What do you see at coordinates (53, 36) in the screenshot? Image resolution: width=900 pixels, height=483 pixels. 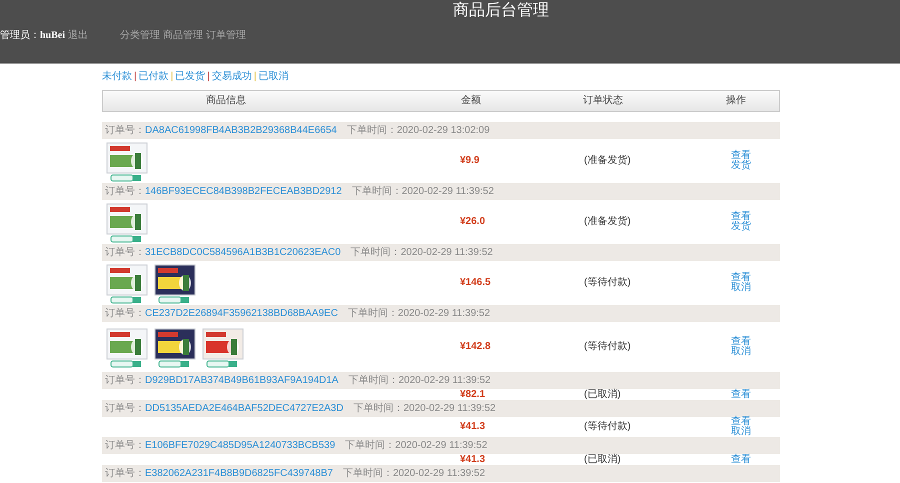 I see `admin-name: huBei` at bounding box center [53, 36].